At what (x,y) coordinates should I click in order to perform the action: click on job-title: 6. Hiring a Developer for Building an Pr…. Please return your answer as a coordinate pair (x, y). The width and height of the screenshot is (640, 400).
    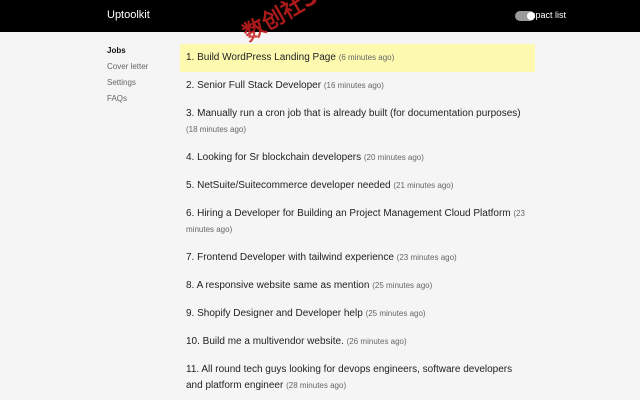
    Looking at the image, I should click on (348, 213).